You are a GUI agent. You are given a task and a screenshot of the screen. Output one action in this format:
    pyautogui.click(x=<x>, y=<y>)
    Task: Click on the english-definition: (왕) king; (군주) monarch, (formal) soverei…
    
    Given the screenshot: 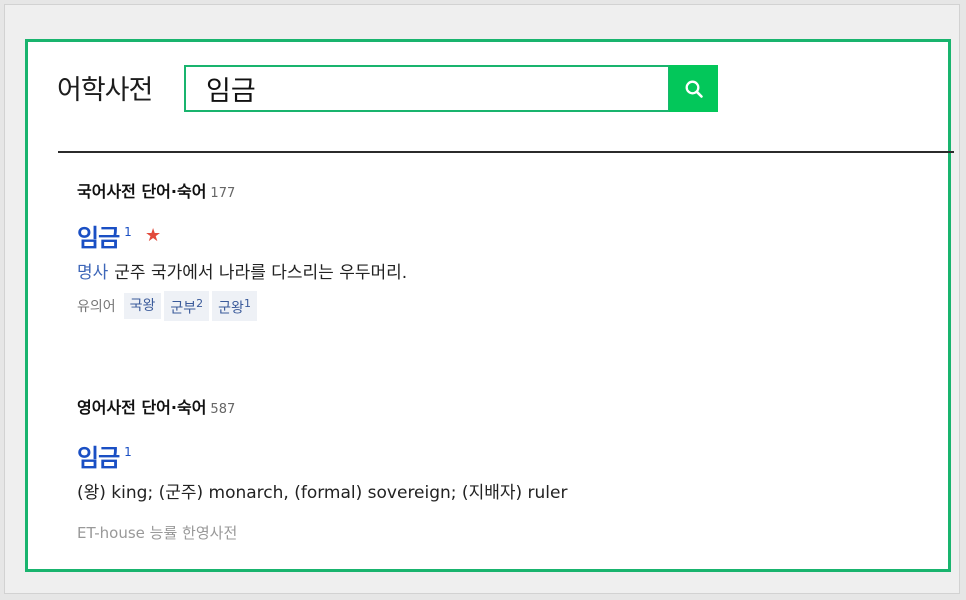 What is the action you would take?
    pyautogui.click(x=322, y=493)
    